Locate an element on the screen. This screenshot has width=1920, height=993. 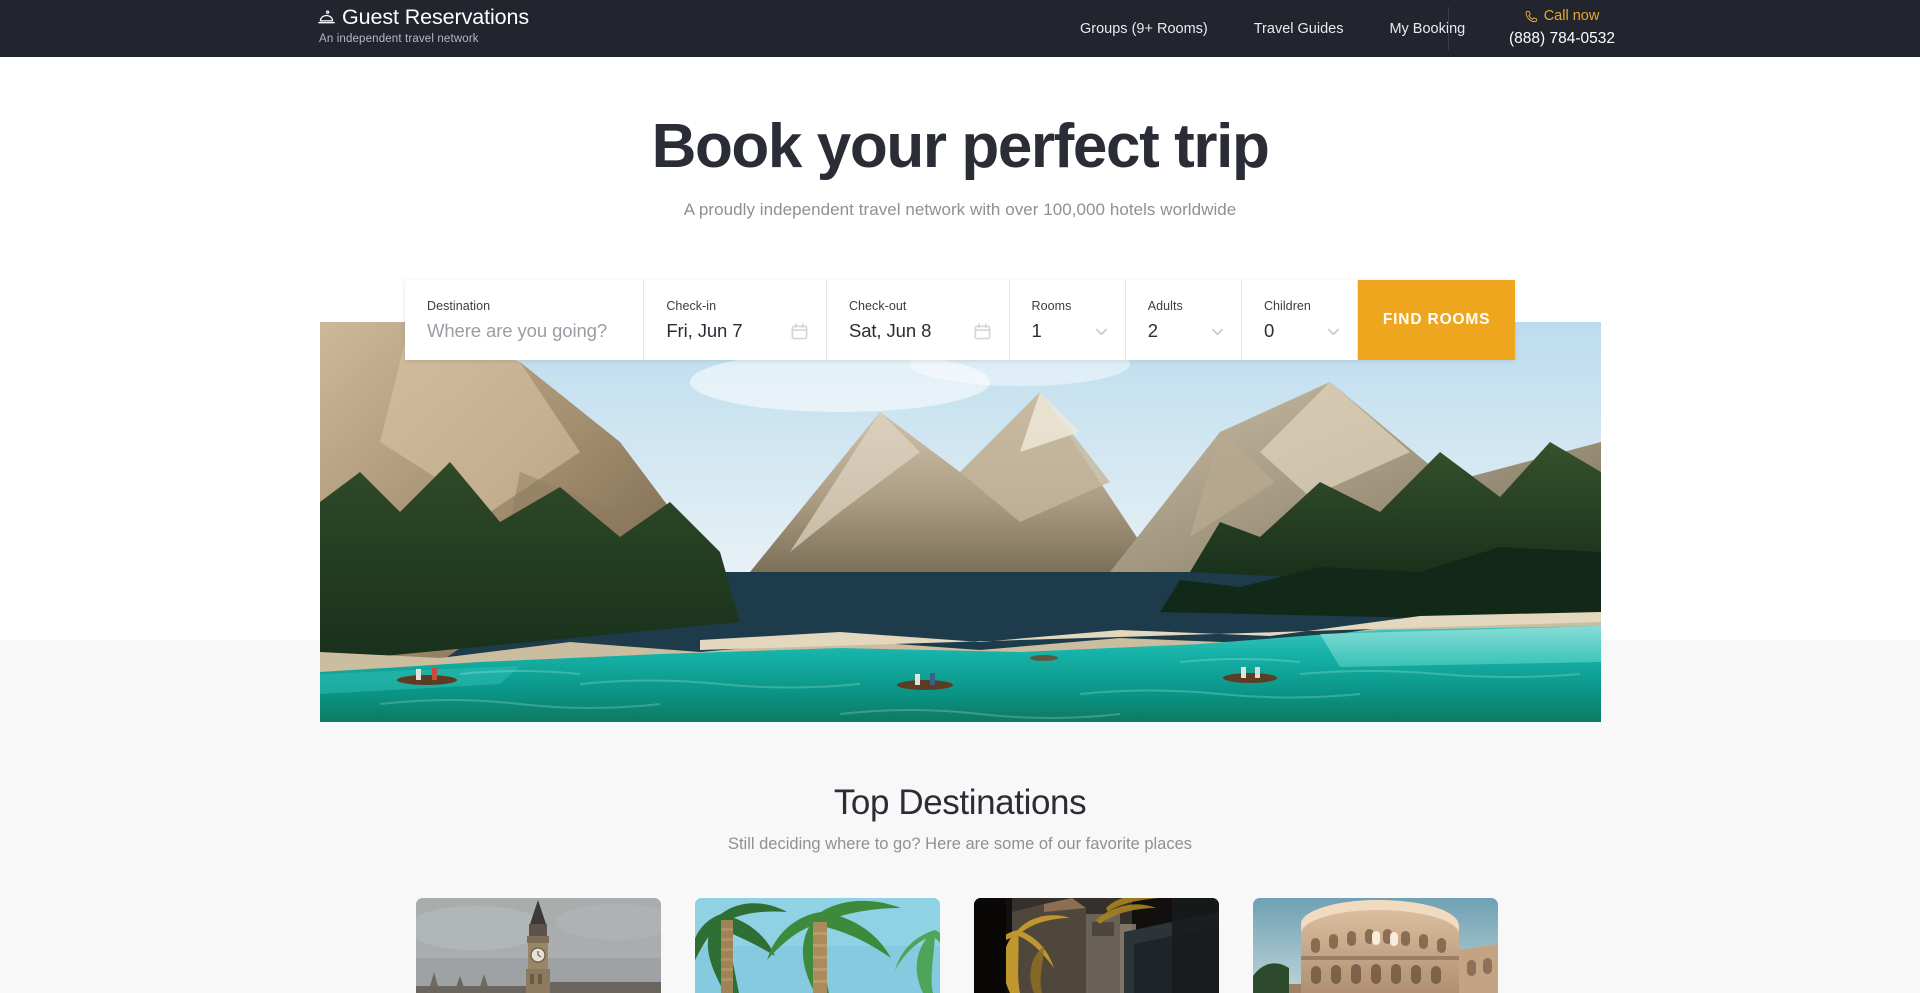
destination-input: Where are you going? is located at coordinates (524, 331).